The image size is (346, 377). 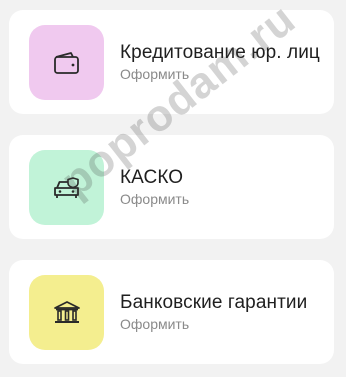 I want to click on card-title: Банковские гарантии, so click(x=214, y=302).